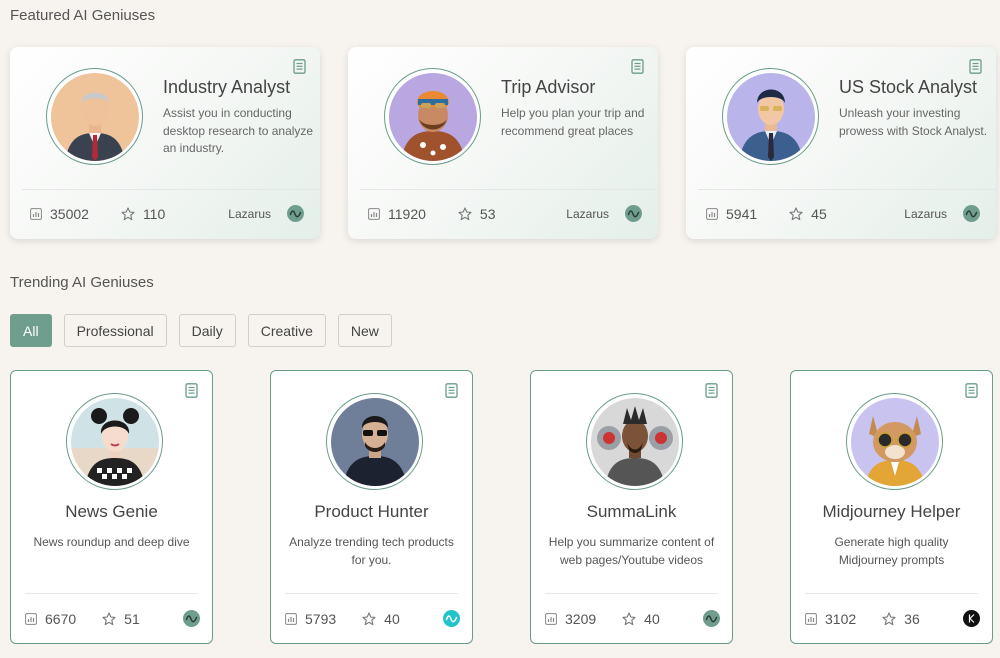 The image size is (1000, 658). What do you see at coordinates (61, 618) in the screenshot?
I see `usage-count-value: 6670` at bounding box center [61, 618].